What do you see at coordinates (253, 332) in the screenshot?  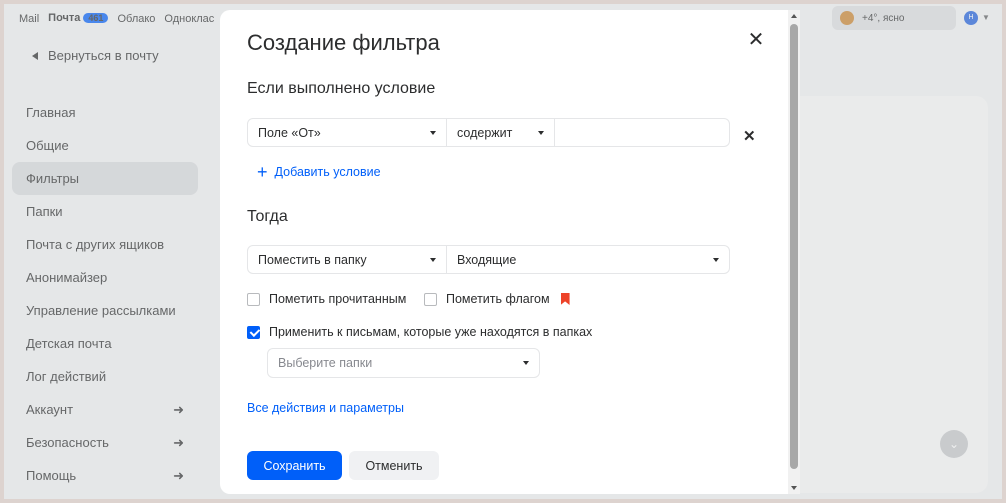 I see `checkbox-box-checked` at bounding box center [253, 332].